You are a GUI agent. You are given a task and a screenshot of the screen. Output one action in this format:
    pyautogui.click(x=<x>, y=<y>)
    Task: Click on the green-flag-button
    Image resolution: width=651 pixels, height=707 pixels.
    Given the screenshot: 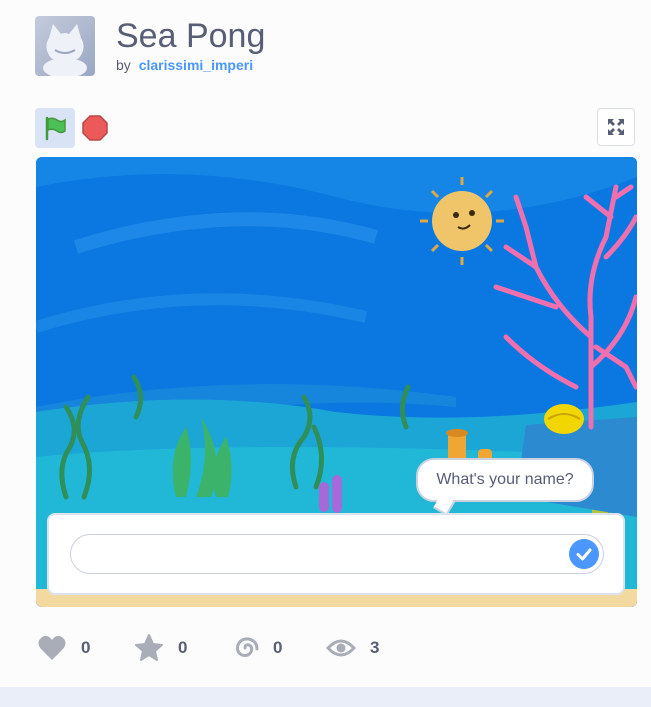 What is the action you would take?
    pyautogui.click(x=55, y=128)
    